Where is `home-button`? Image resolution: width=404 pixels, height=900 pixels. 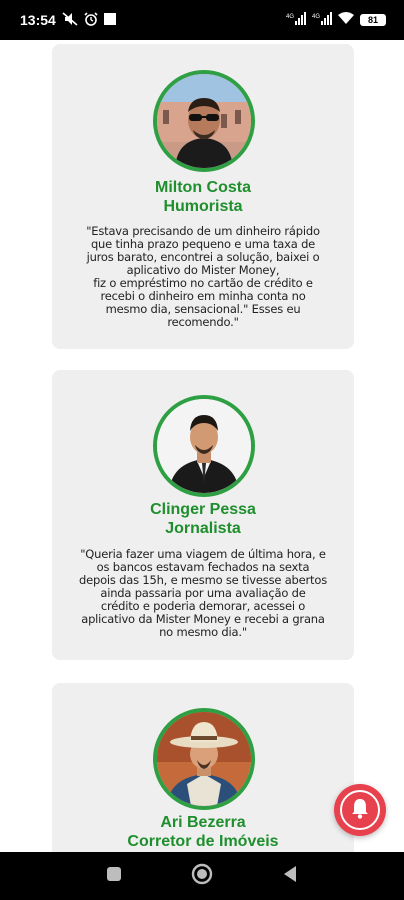
home-button is located at coordinates (202, 876).